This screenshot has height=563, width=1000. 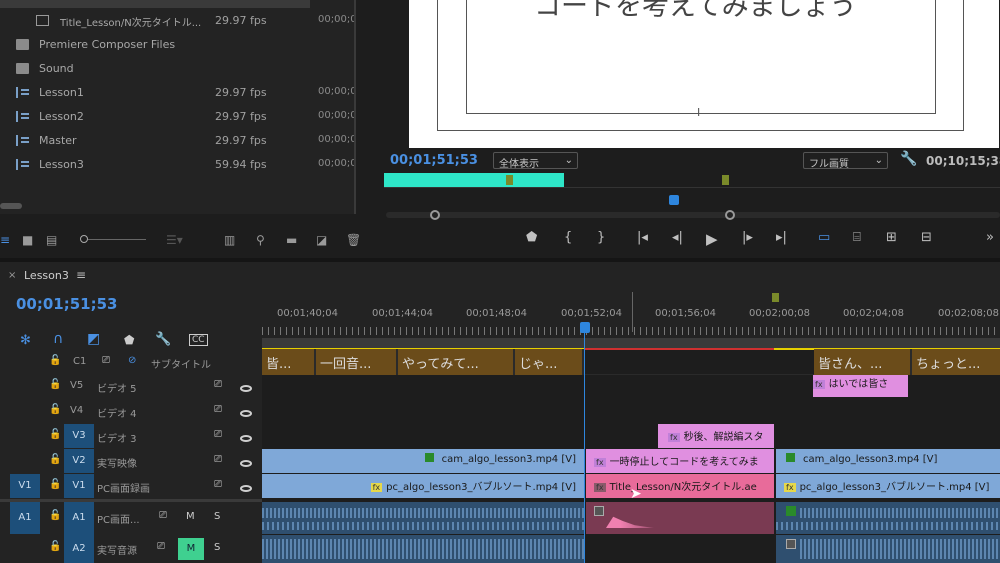 I want to click on project-item-composer: Premiere Composer Files, so click(x=177, y=45).